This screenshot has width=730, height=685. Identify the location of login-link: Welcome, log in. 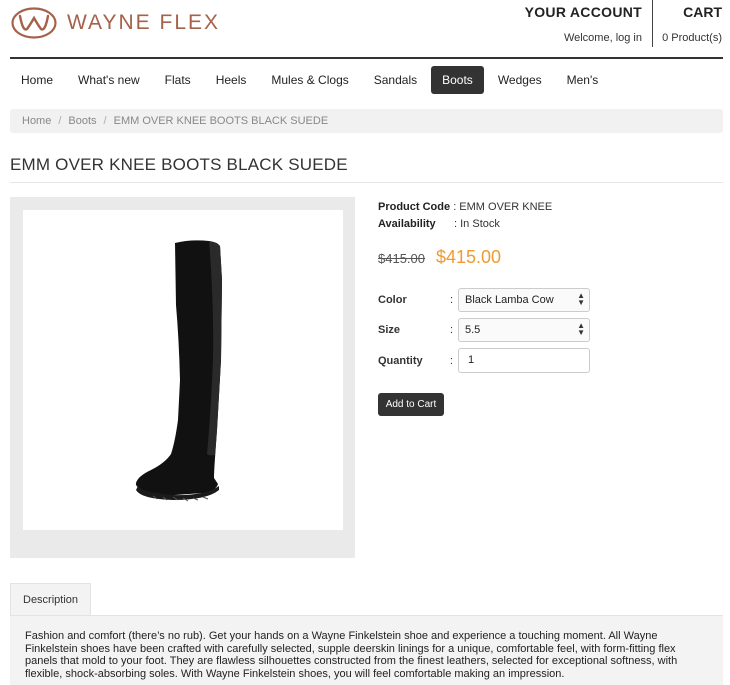
(583, 38).